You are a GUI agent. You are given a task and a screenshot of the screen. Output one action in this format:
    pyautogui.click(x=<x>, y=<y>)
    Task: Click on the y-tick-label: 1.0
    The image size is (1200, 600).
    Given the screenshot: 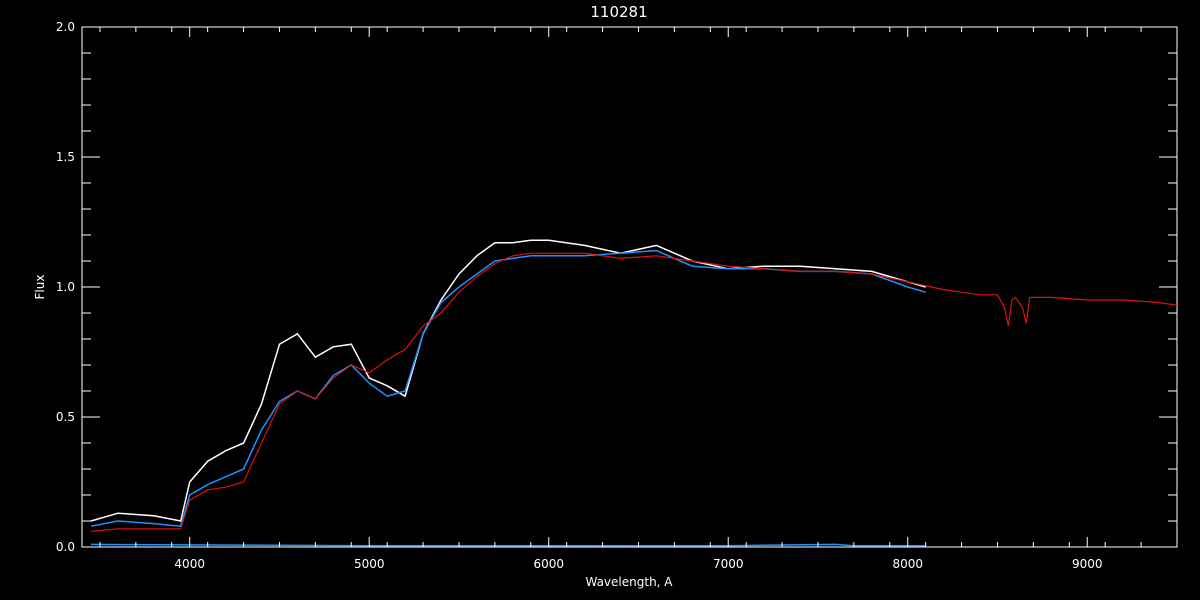 What is the action you would take?
    pyautogui.click(x=65, y=287)
    